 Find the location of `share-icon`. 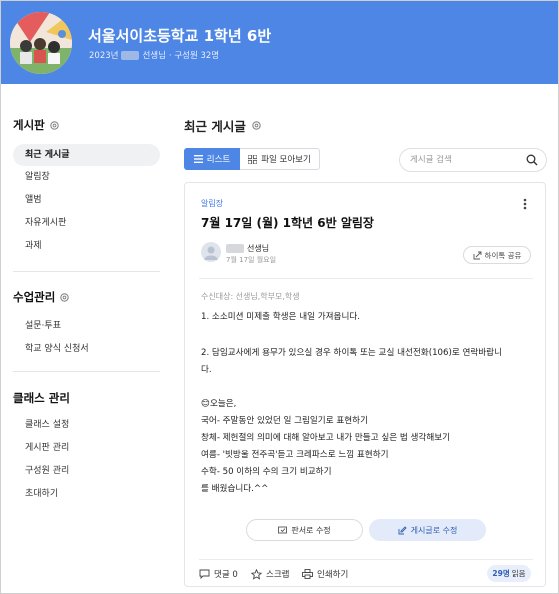

share-icon is located at coordinates (477, 255).